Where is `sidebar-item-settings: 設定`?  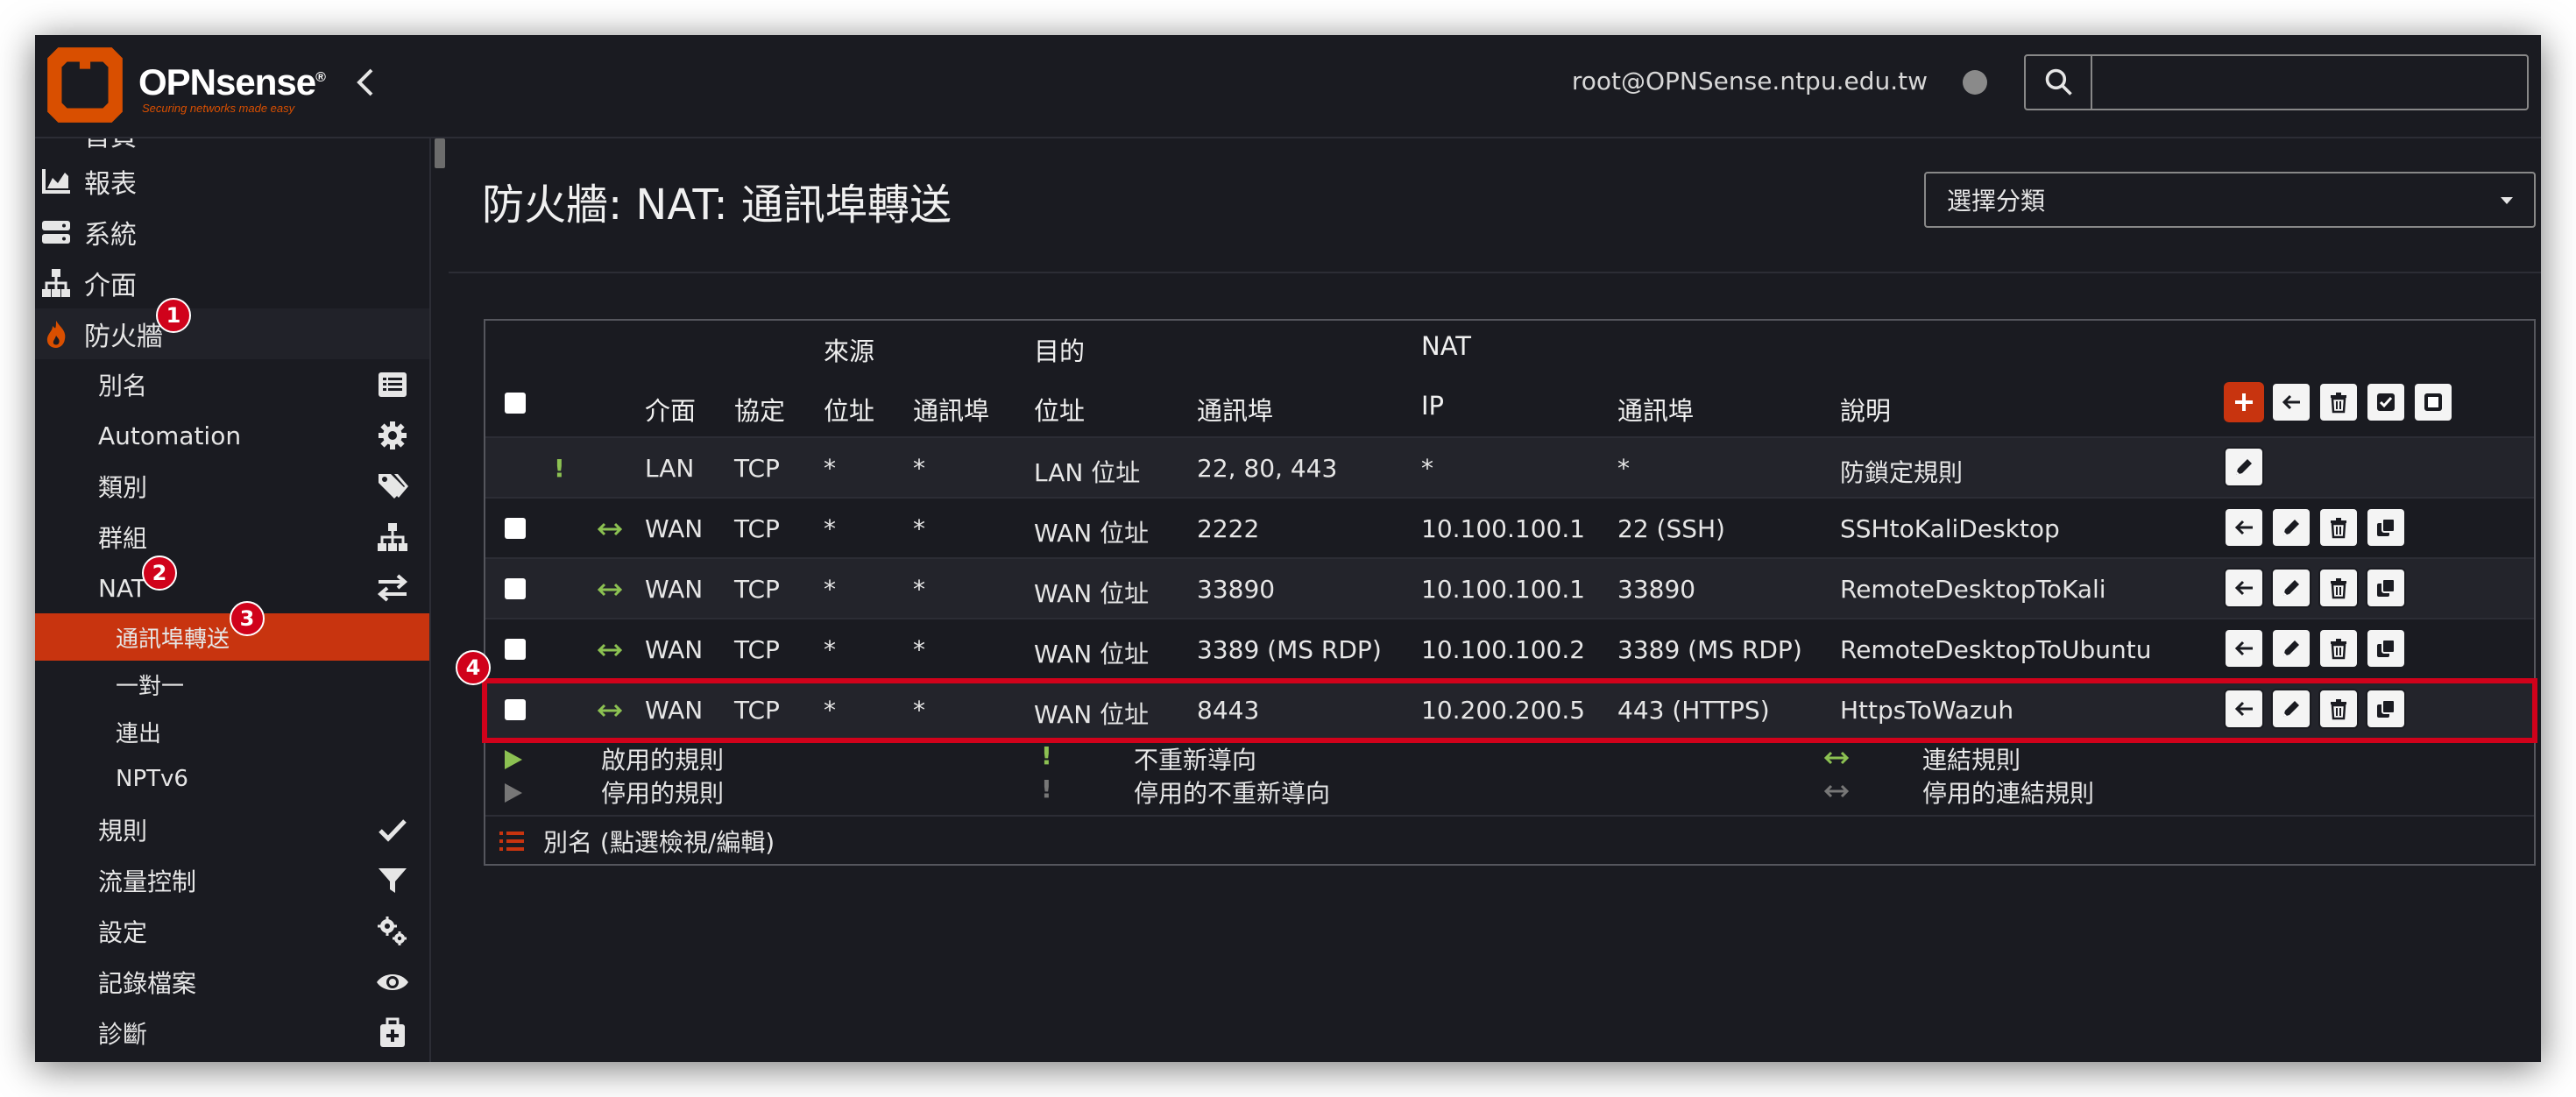
sidebar-item-settings: 設定 is located at coordinates (232, 932).